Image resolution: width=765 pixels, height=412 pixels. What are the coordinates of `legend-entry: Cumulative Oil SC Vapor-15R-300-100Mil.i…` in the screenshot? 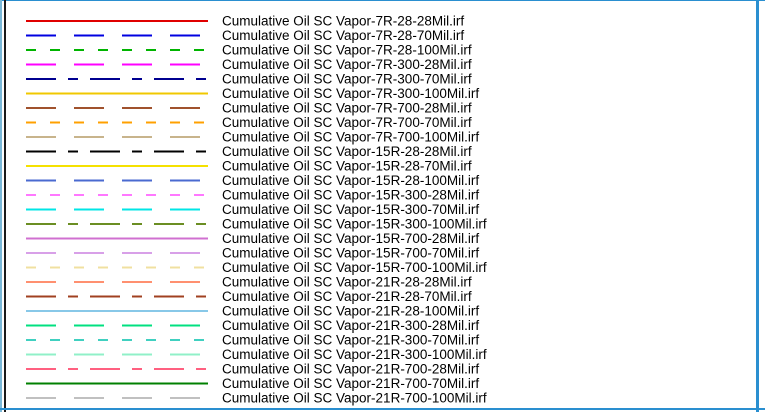 It's located at (256, 224).